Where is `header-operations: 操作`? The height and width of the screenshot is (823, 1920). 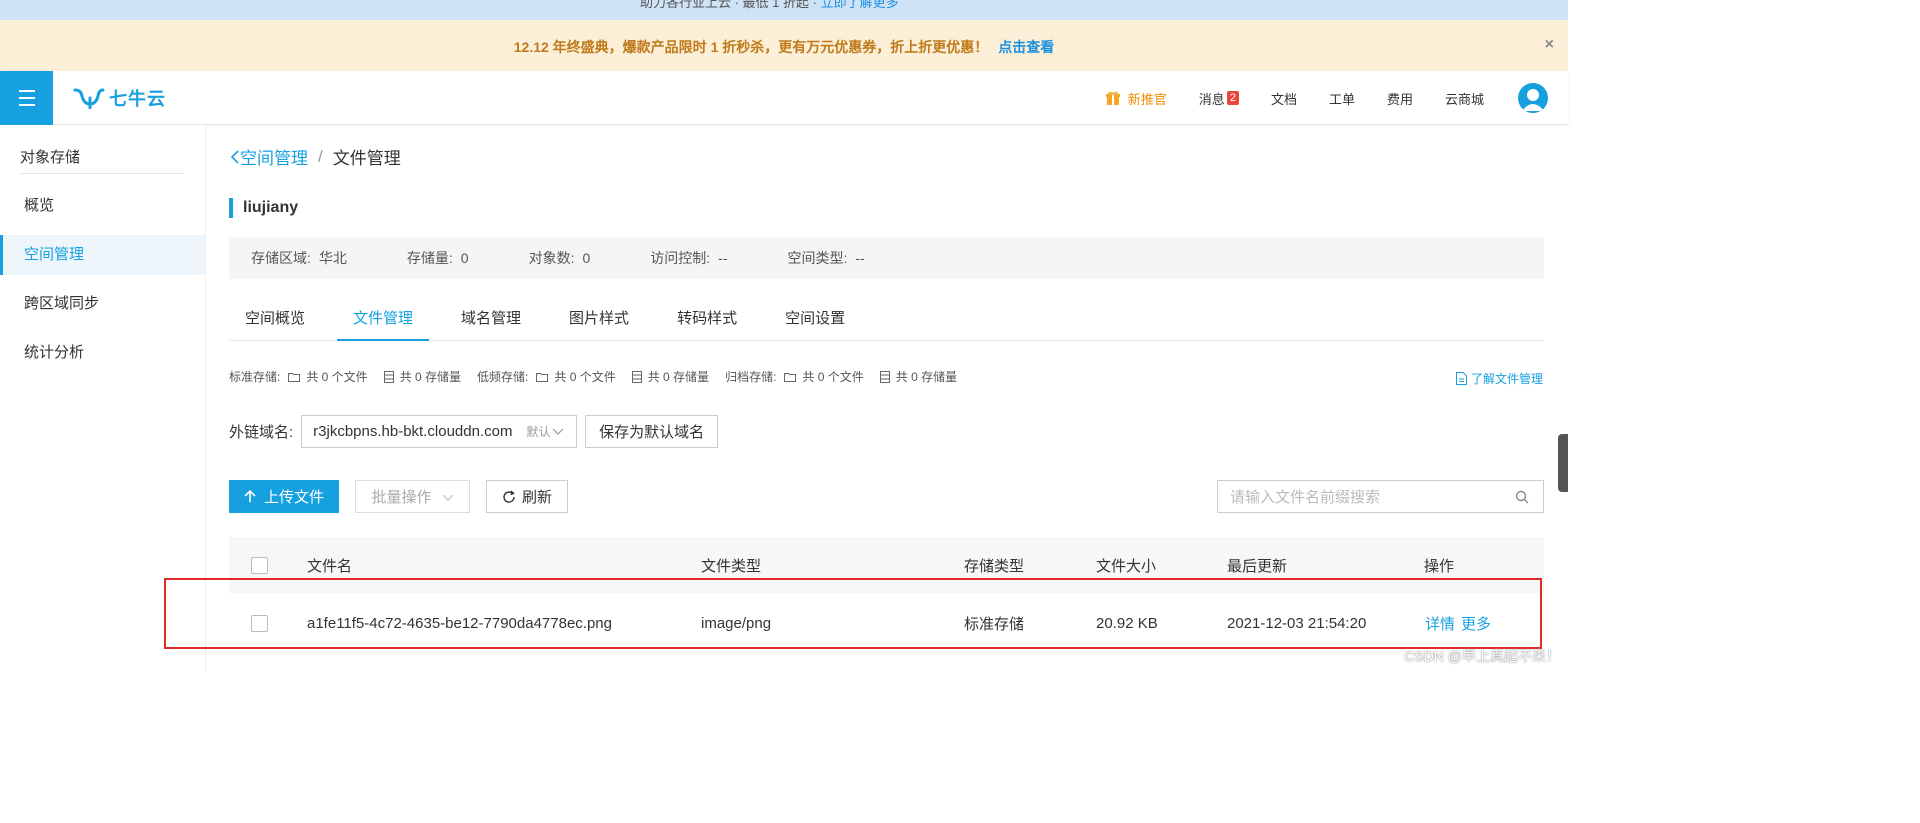
header-operations: 操作 is located at coordinates (1439, 566).